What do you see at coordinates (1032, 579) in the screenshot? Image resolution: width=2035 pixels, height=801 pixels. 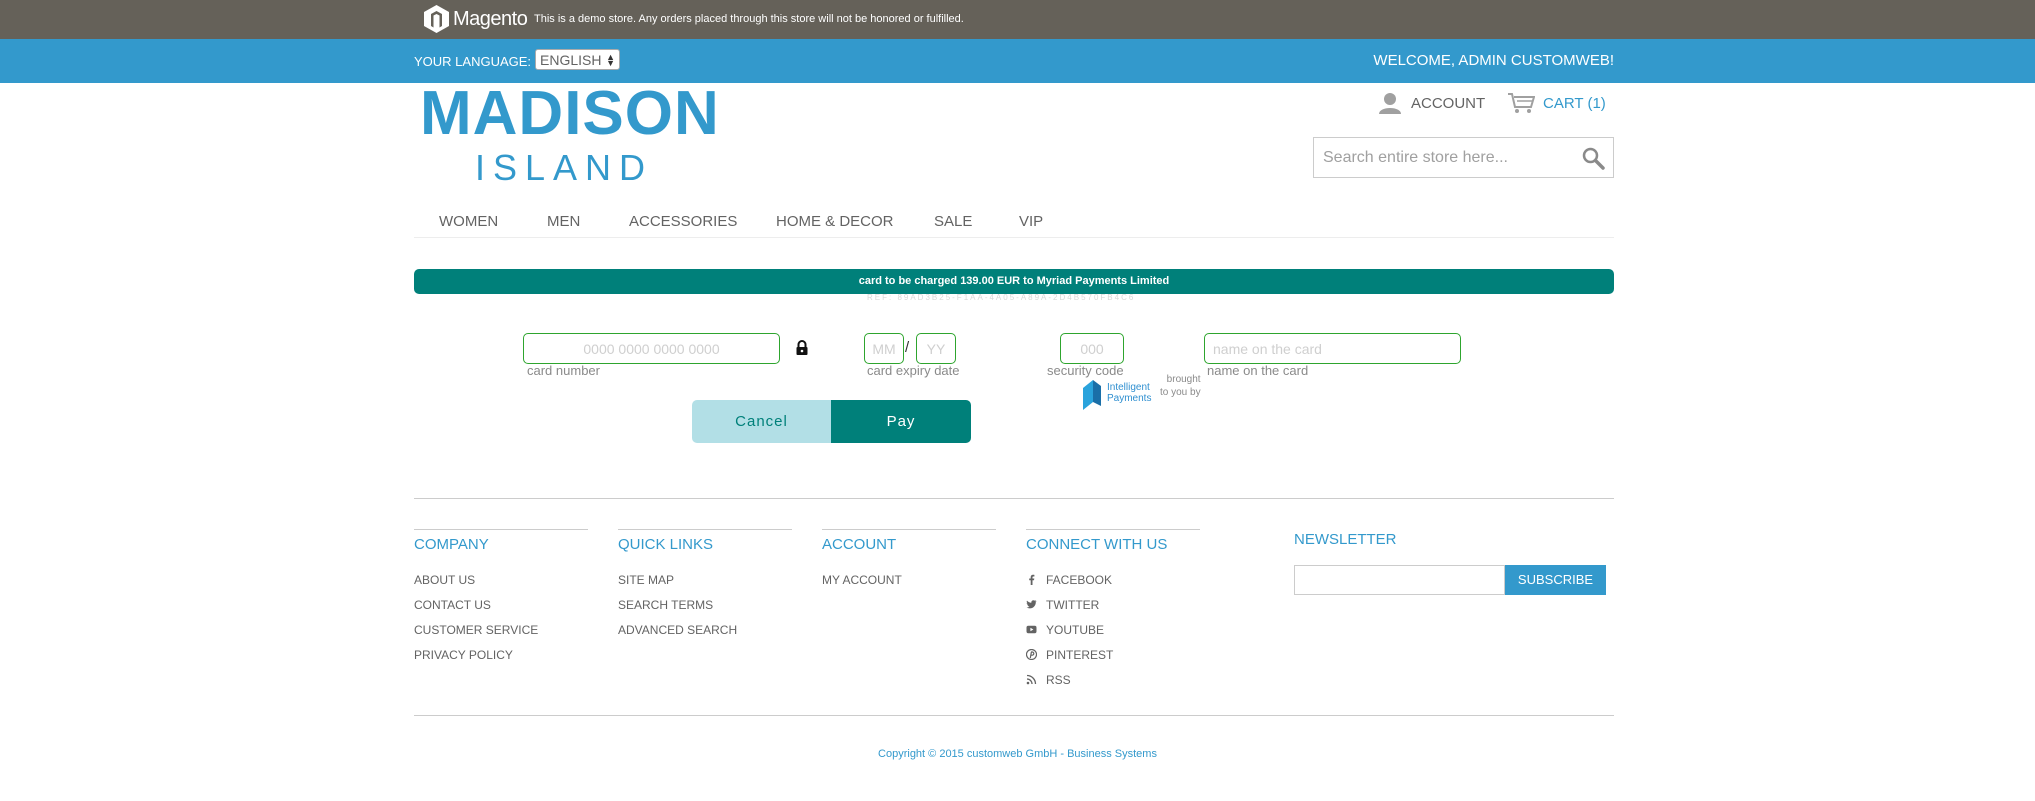 I see `facebook-icon` at bounding box center [1032, 579].